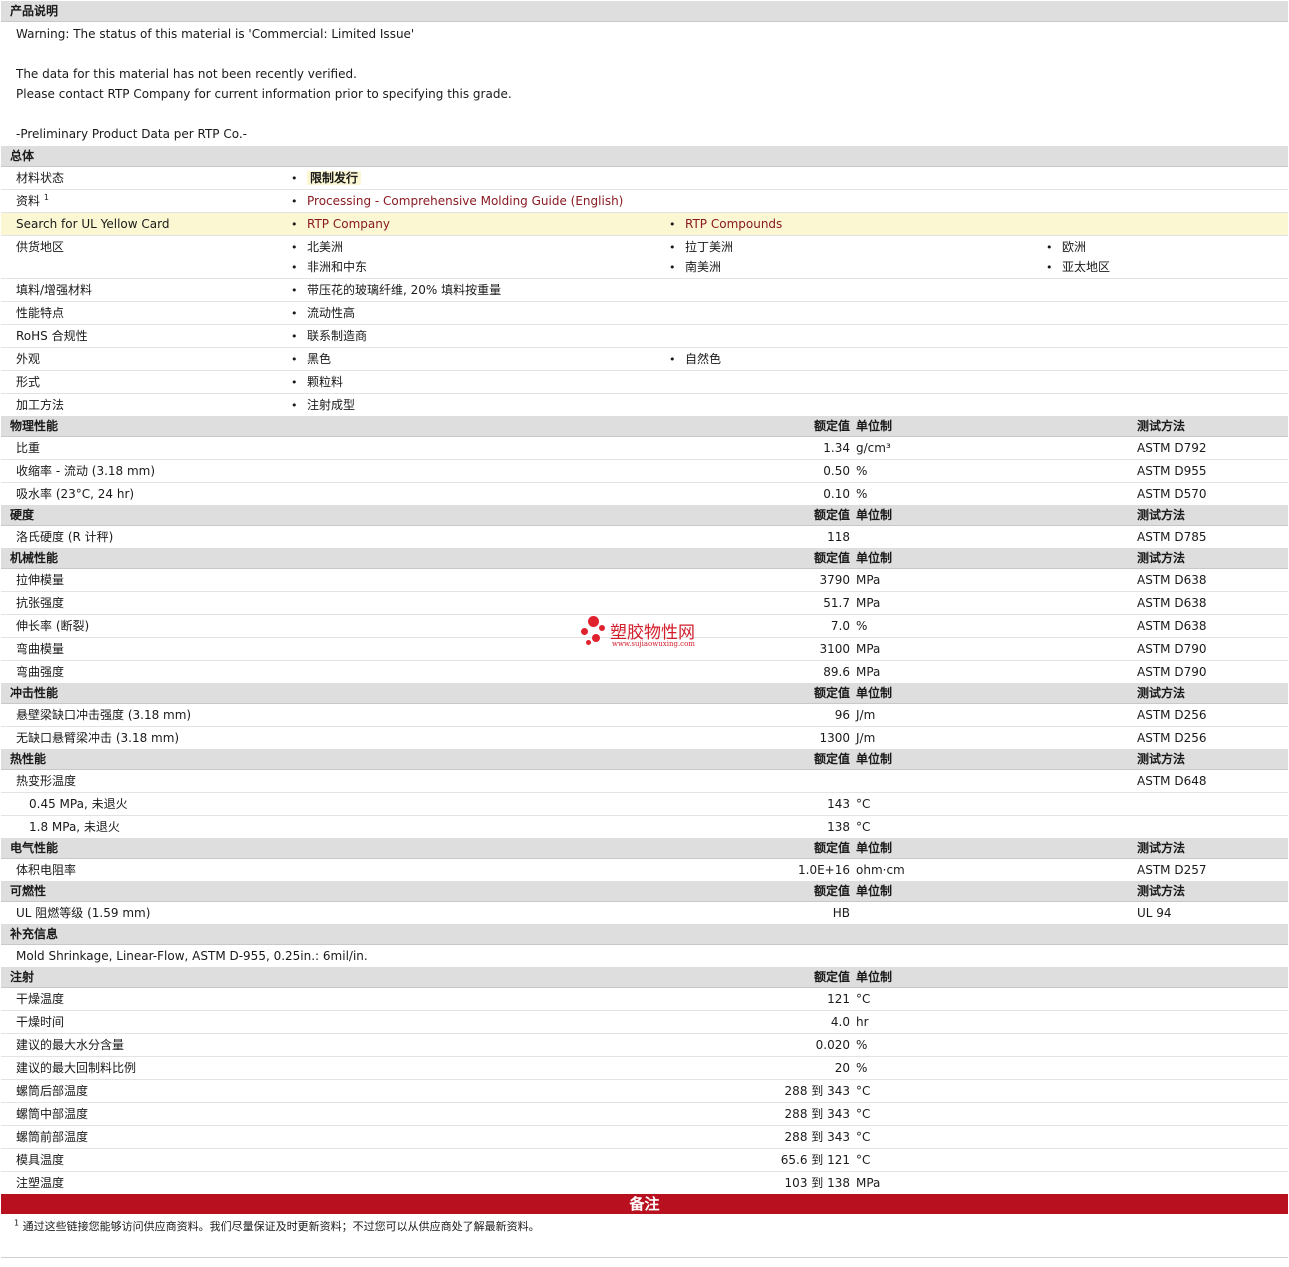 The width and height of the screenshot is (1289, 1267). I want to click on property-label: 0.45 MPa, 未退火, so click(78, 804).